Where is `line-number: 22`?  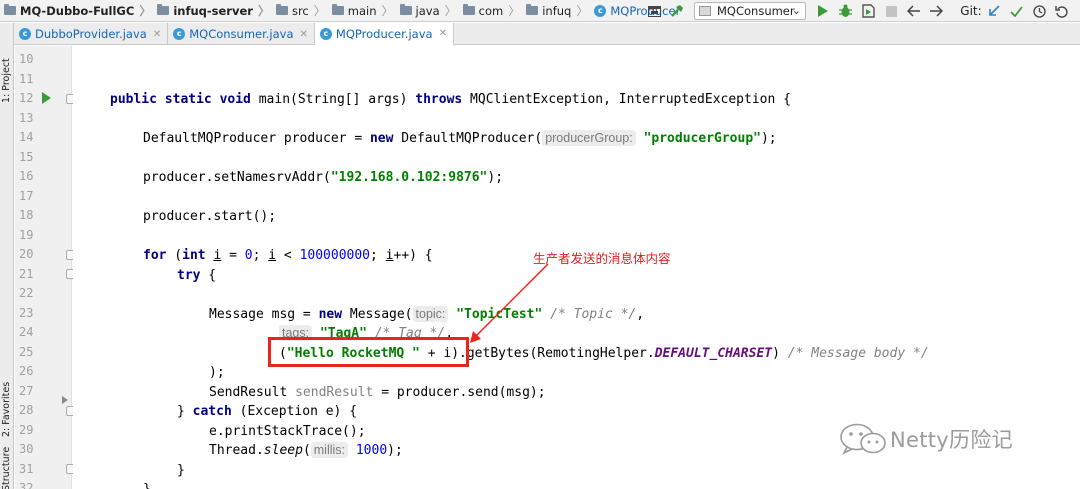 line-number: 22 is located at coordinates (26, 293).